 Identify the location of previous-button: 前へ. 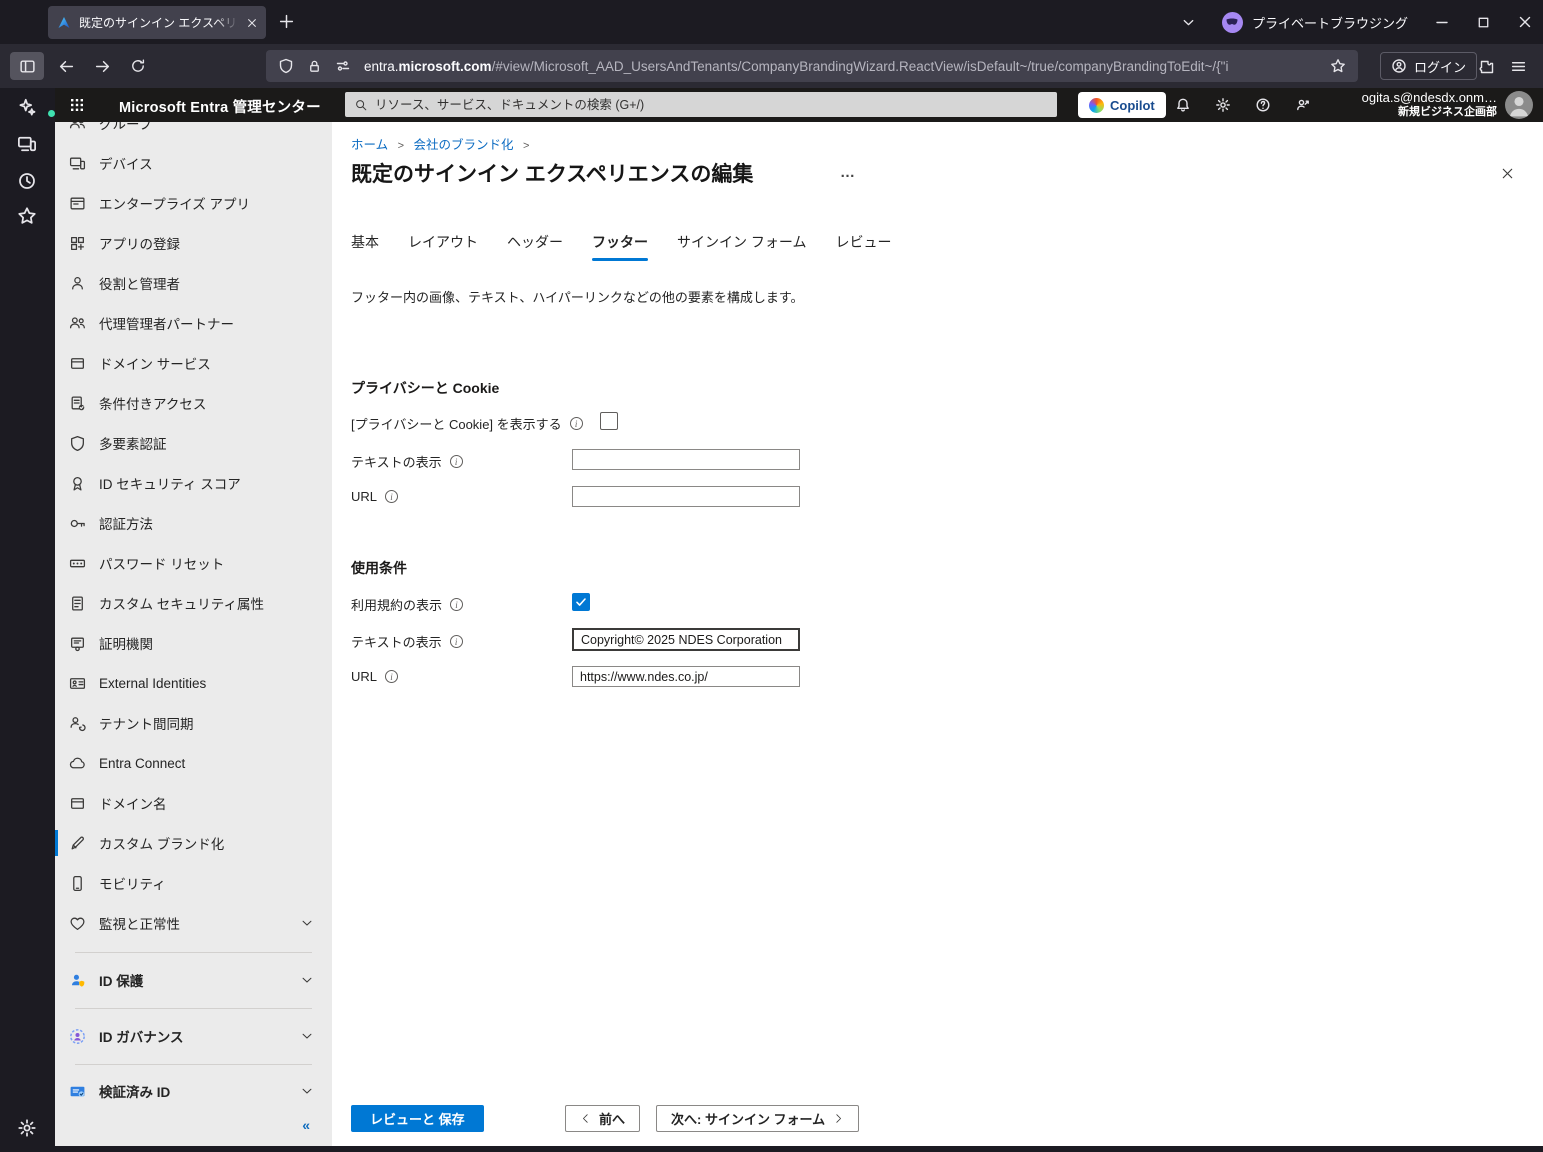
(603, 1118).